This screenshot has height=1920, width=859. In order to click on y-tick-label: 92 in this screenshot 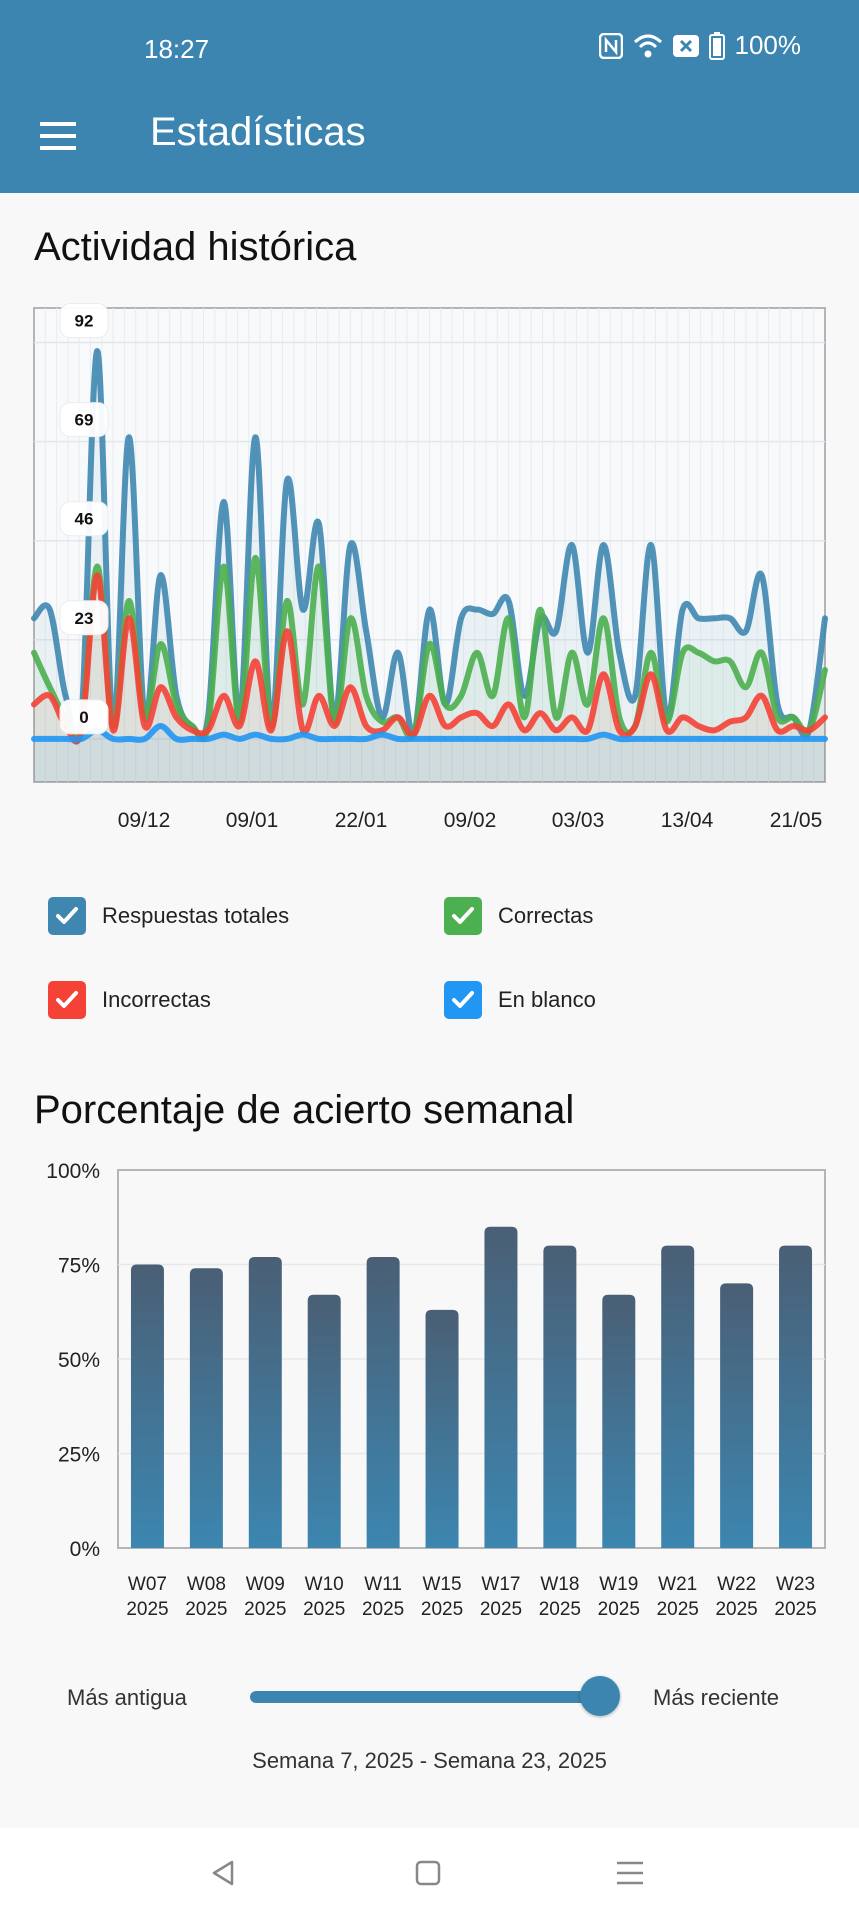, I will do `click(84, 320)`.